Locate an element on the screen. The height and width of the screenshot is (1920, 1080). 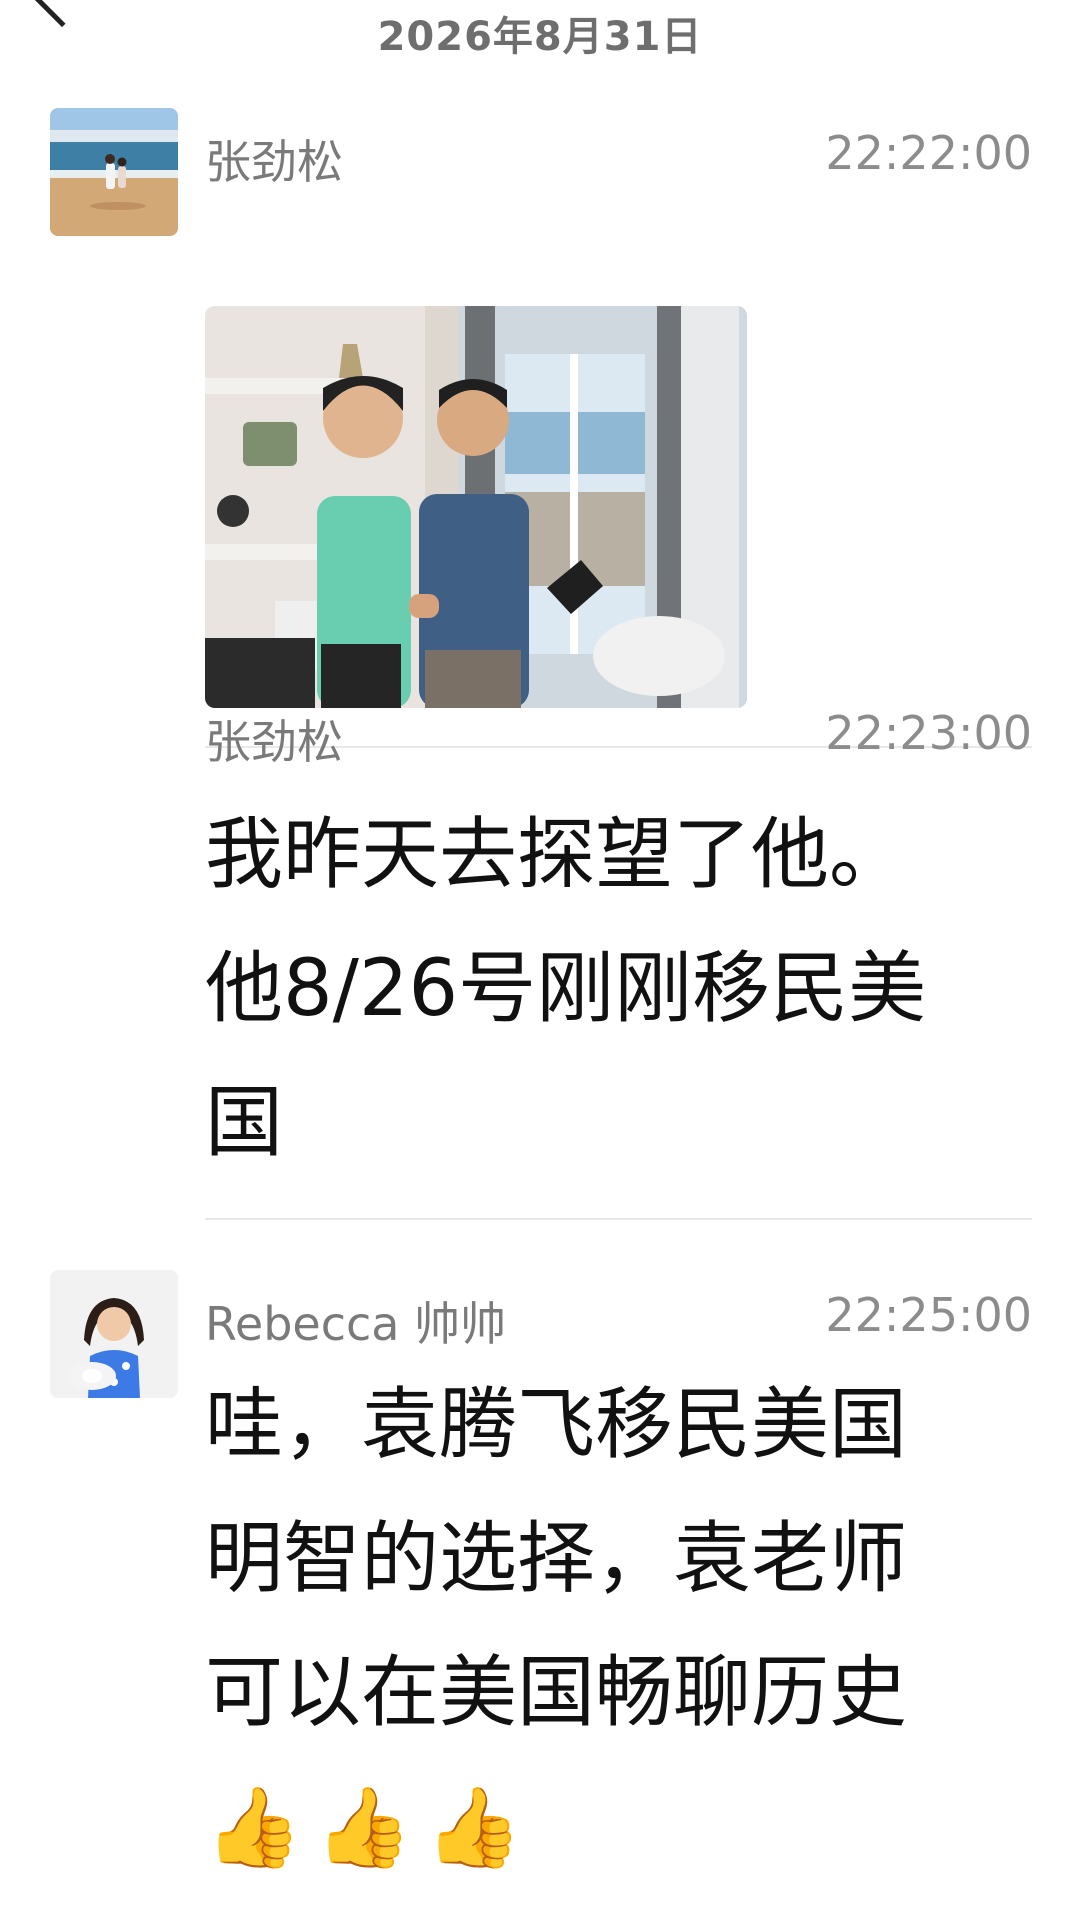
emoji-row: 👍 👍 👍 is located at coordinates (364, 1828).